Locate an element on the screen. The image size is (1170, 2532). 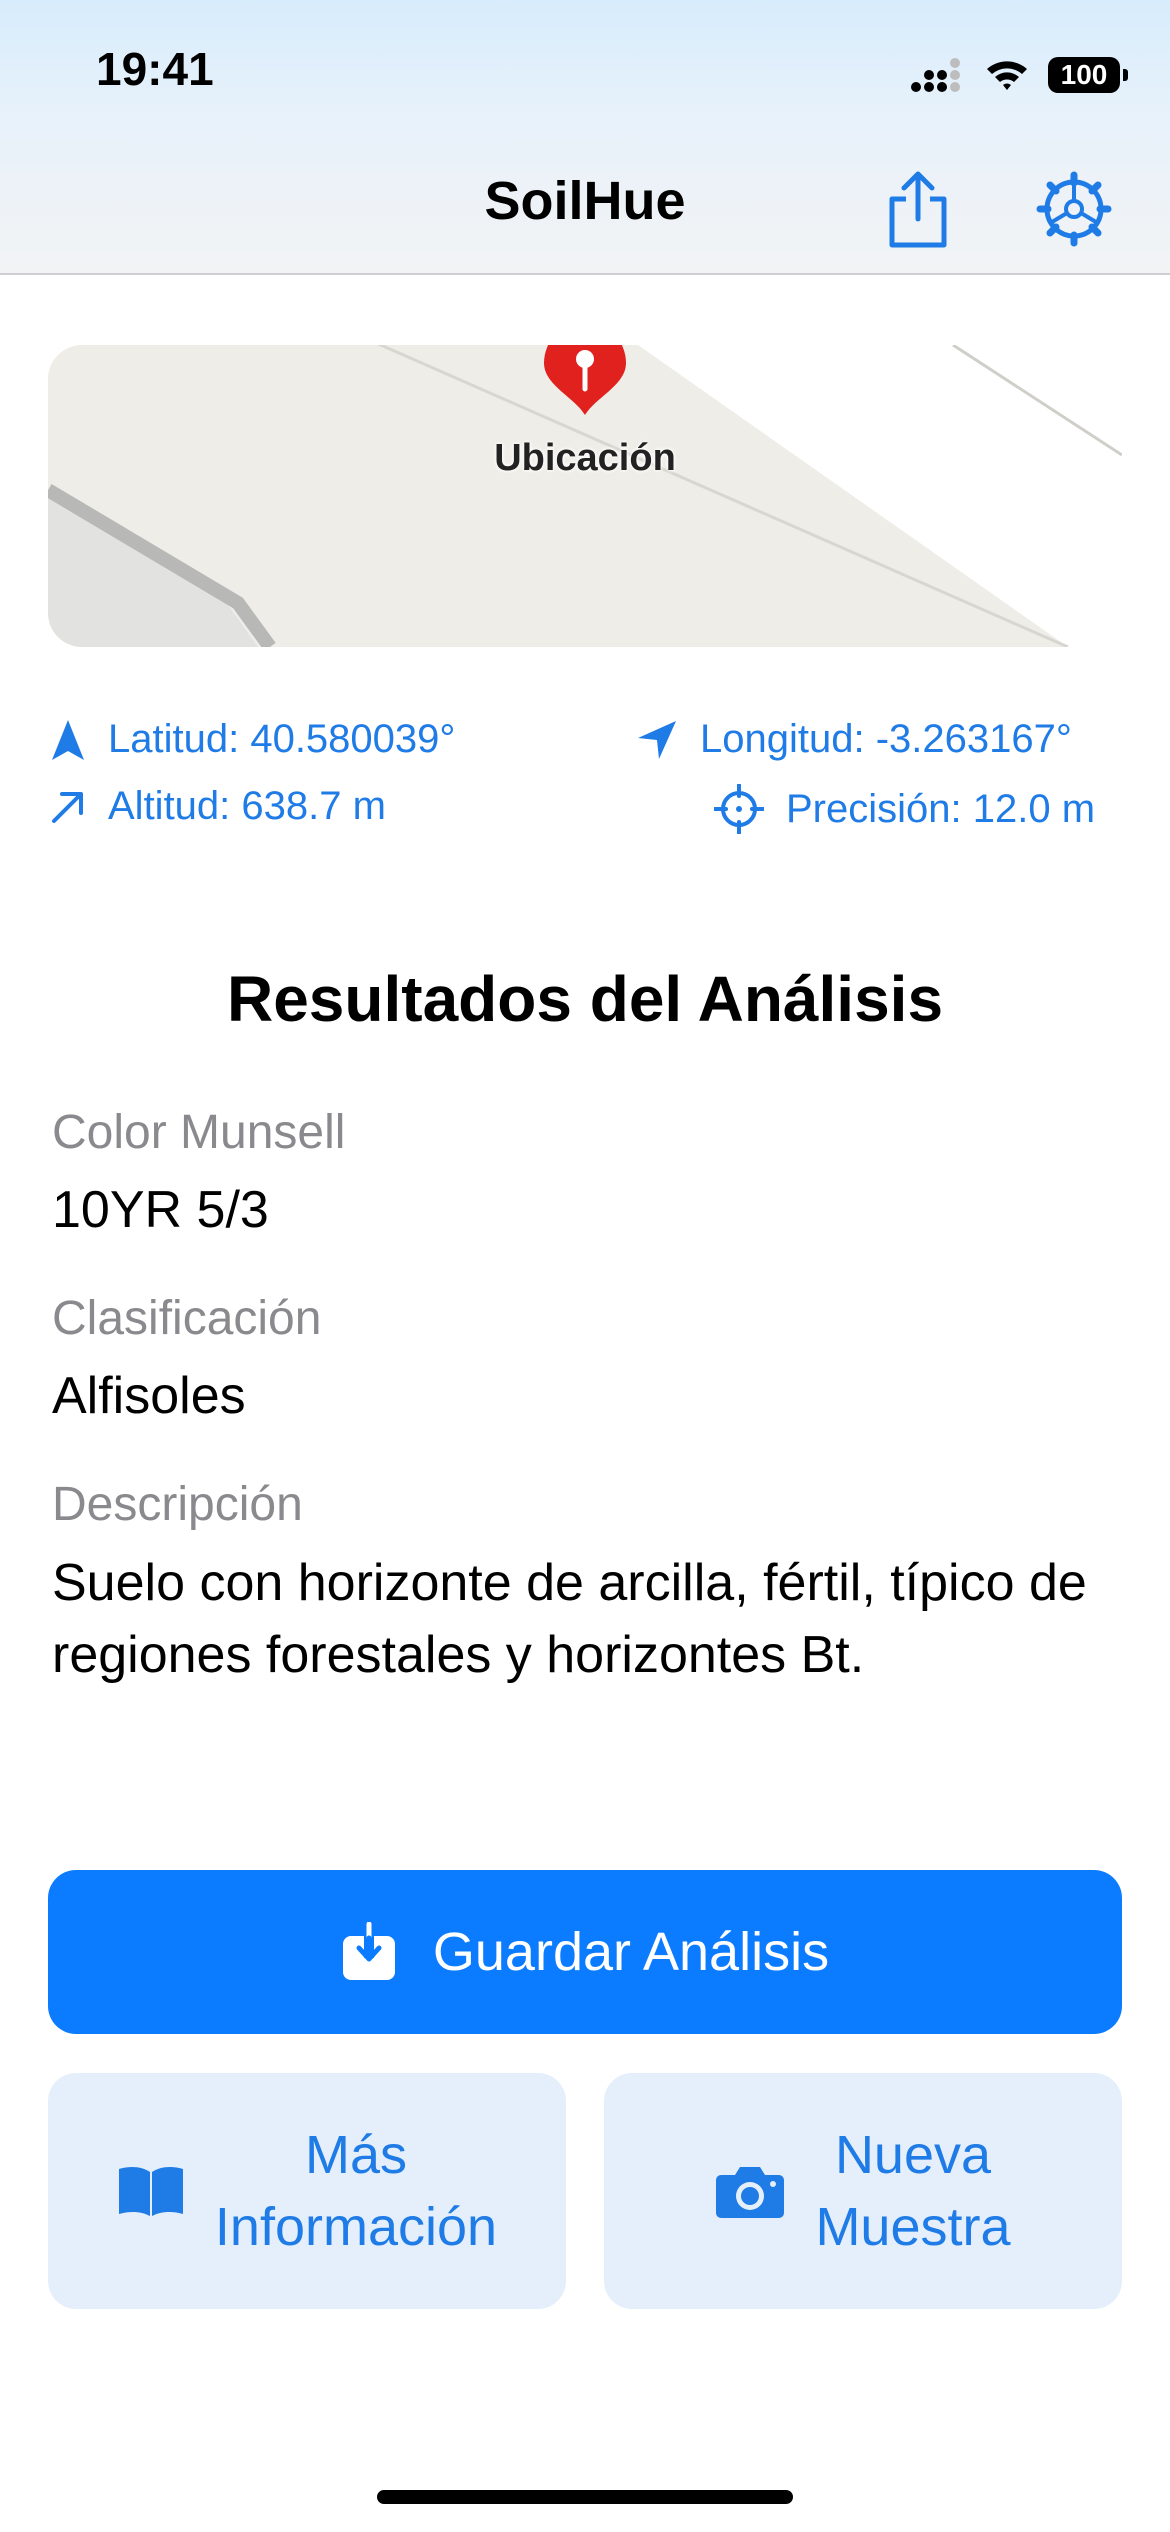
results-title: Resultados del Análisis is located at coordinates (585, 999).